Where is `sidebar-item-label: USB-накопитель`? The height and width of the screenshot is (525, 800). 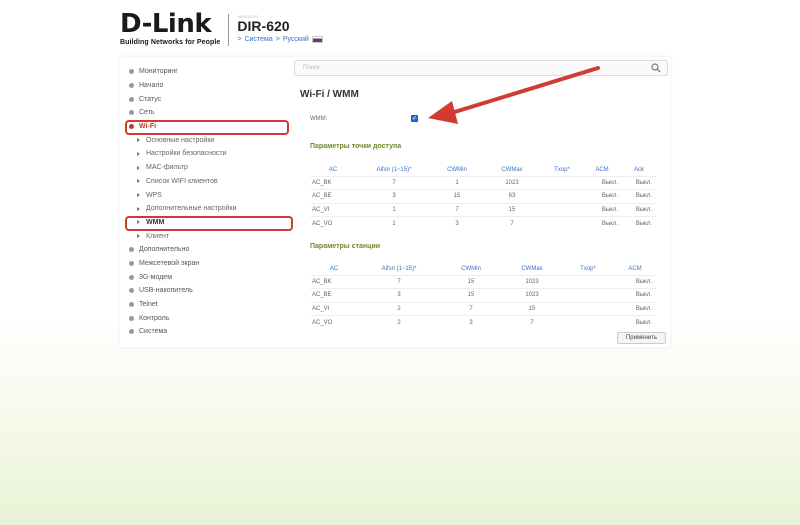 sidebar-item-label: USB-накопитель is located at coordinates (166, 291).